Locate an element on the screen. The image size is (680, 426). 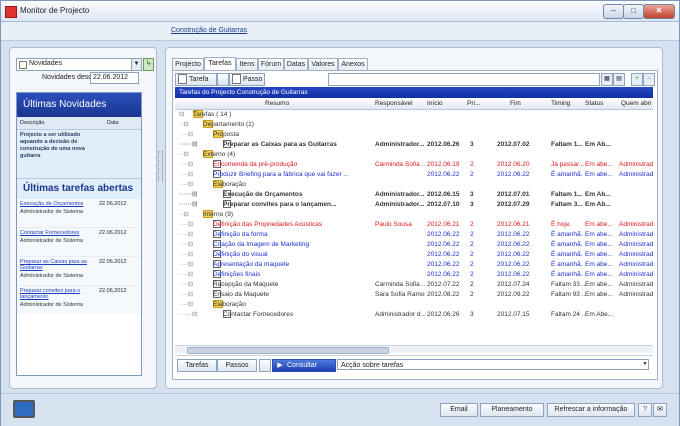
tree-group-row: ··⊟ Interno (9) is located at coordinates (414, 214).